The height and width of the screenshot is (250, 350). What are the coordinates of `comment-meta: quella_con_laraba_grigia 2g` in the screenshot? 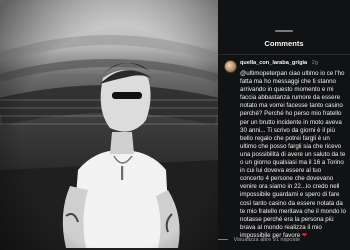 It's located at (293, 63).